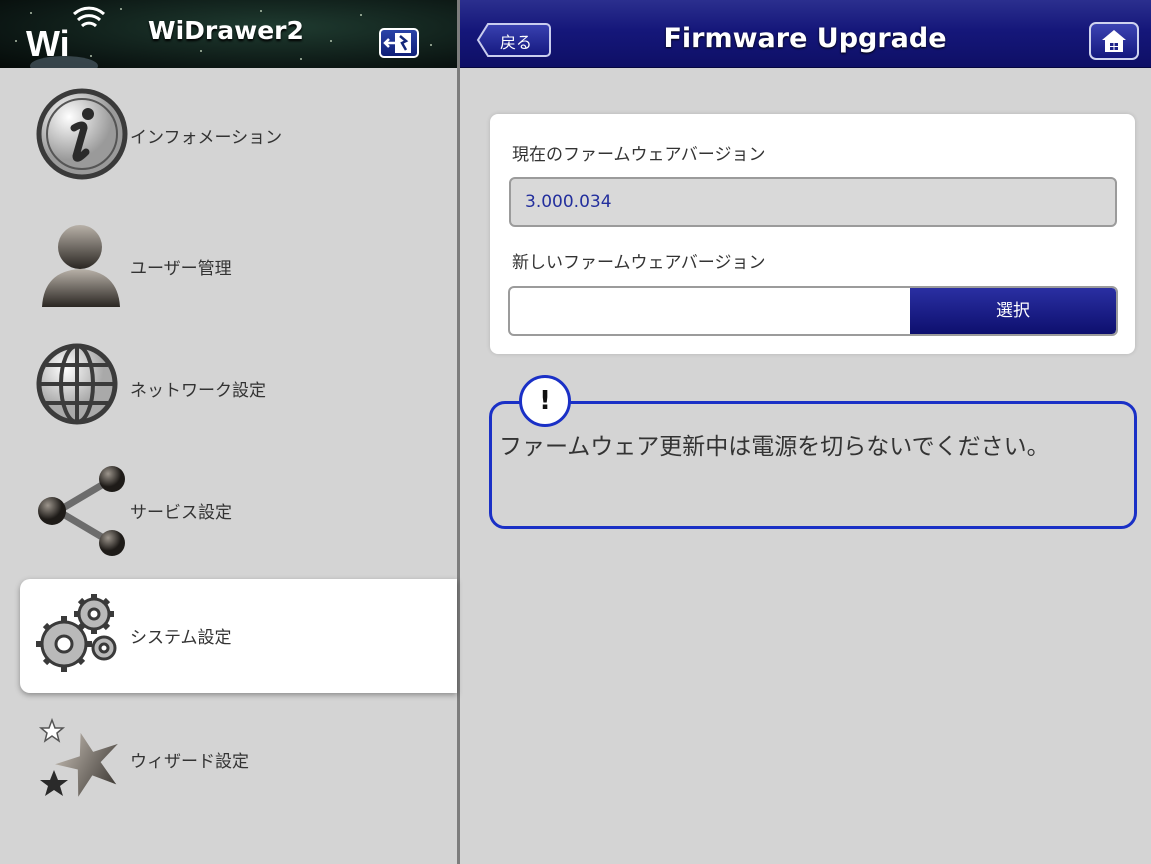 The image size is (1151, 864). Describe the element at coordinates (710, 311) in the screenshot. I see `firmware-file-input` at that location.